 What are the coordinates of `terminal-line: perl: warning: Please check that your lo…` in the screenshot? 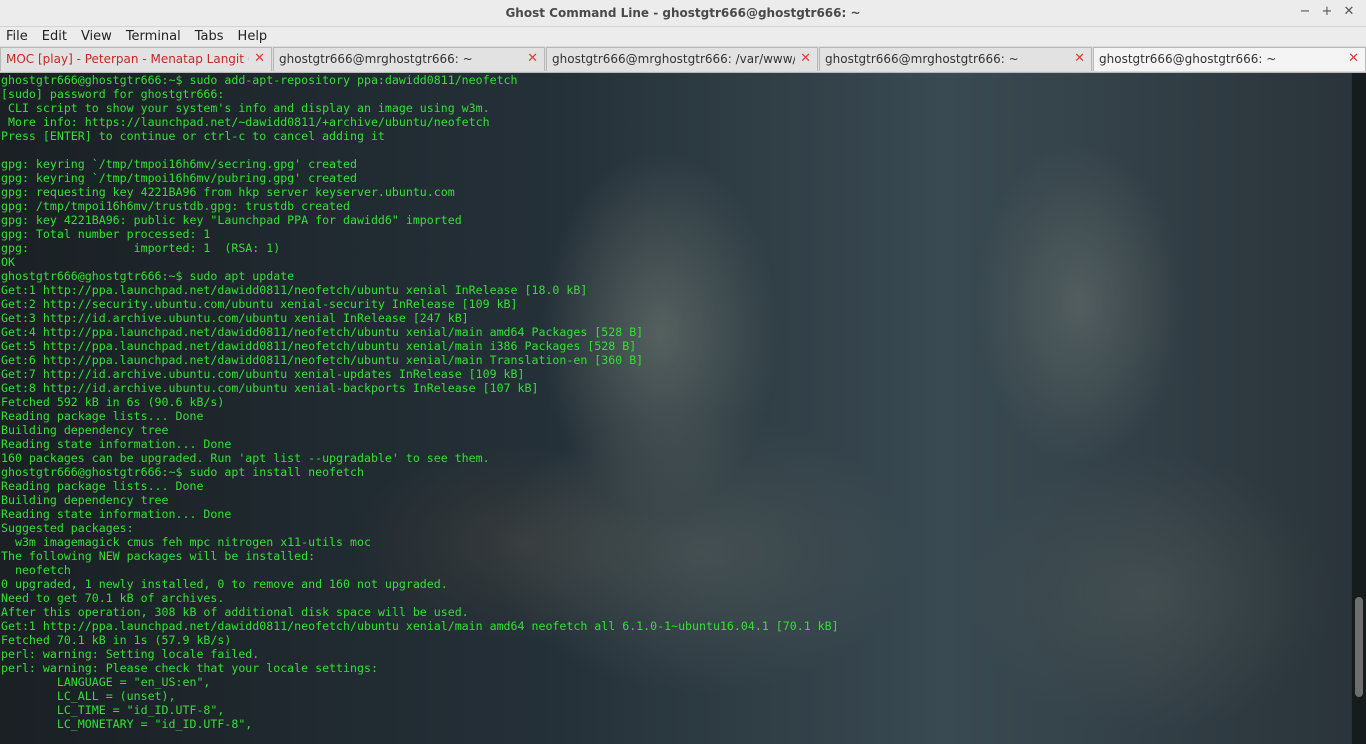 It's located at (189, 668).